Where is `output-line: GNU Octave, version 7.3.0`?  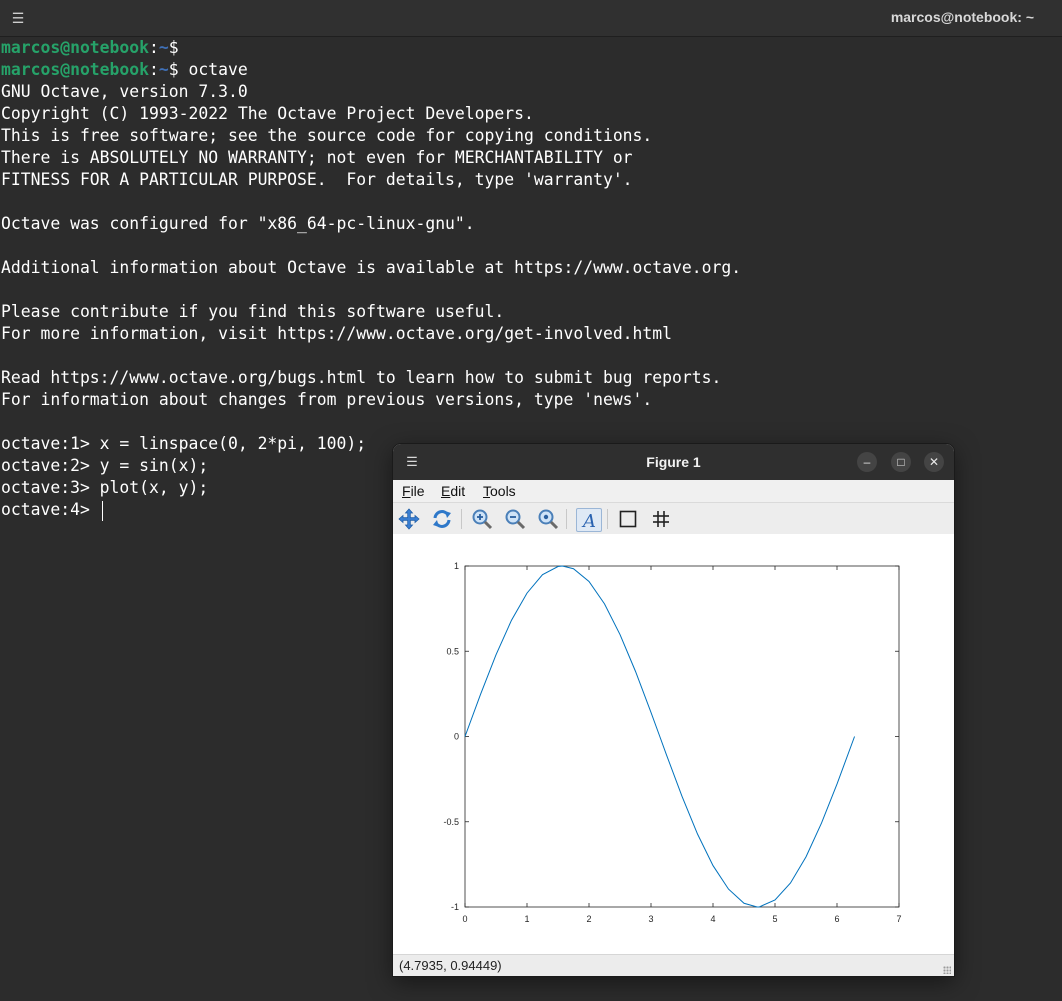 output-line: GNU Octave, version 7.3.0 is located at coordinates (124, 91).